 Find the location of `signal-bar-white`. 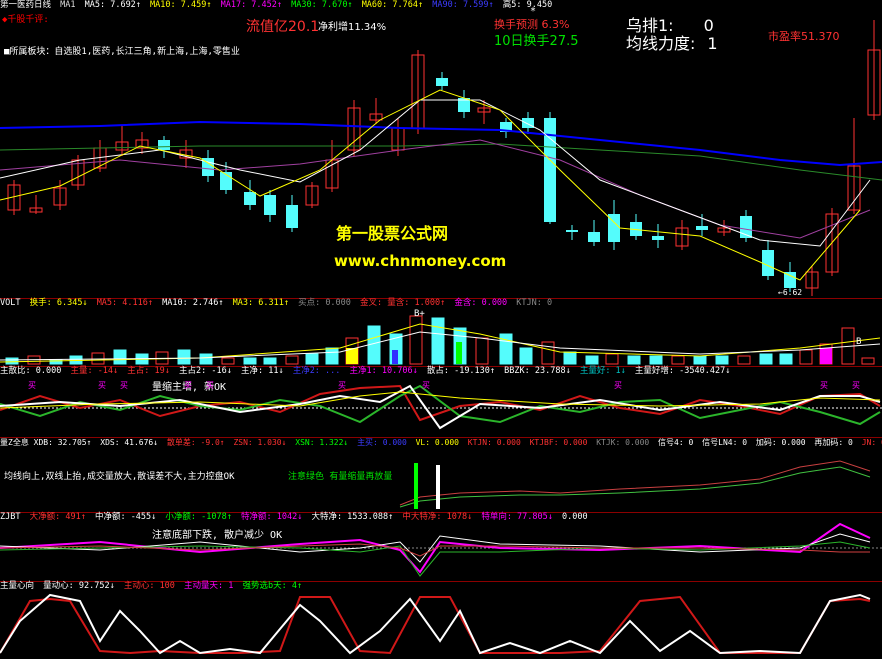

signal-bar-white is located at coordinates (438, 487).